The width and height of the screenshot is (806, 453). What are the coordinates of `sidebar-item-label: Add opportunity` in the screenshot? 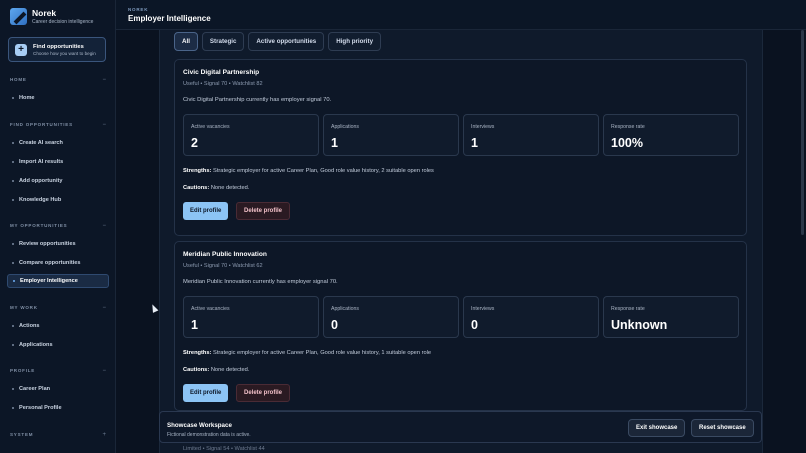 It's located at (41, 181).